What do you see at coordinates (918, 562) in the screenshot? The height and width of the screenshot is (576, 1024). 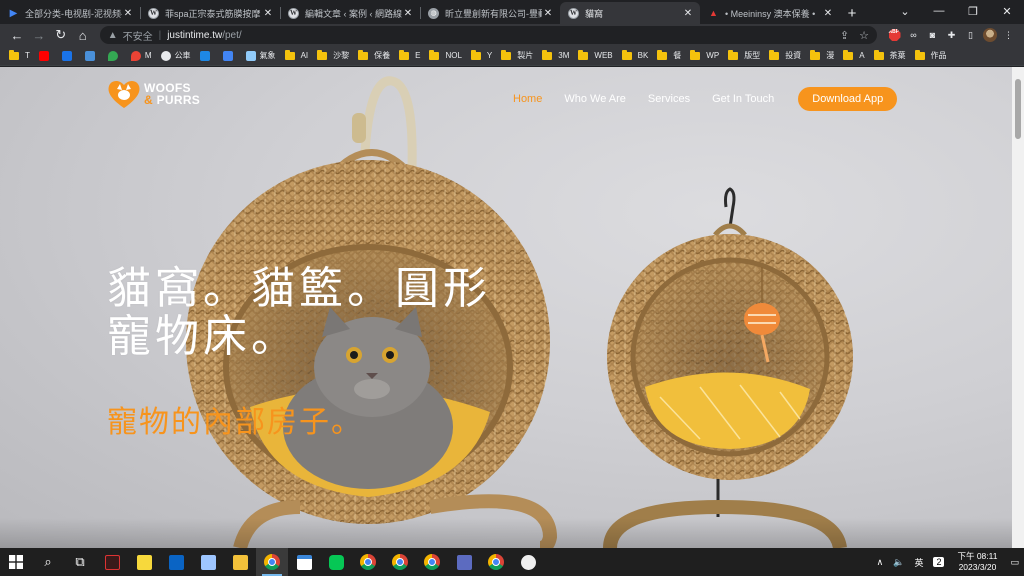 I see `ime-icon: 英` at bounding box center [918, 562].